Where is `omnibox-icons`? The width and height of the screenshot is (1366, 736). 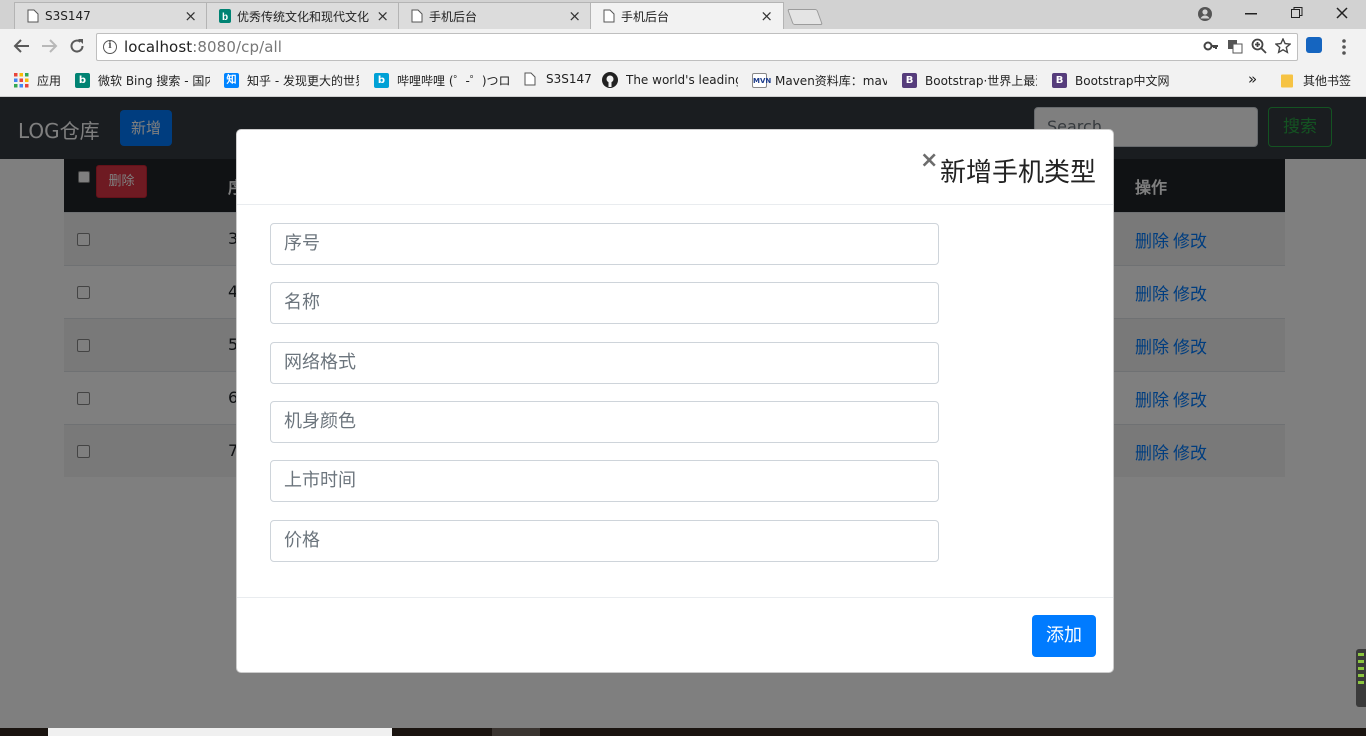 omnibox-icons is located at coordinates (1247, 46).